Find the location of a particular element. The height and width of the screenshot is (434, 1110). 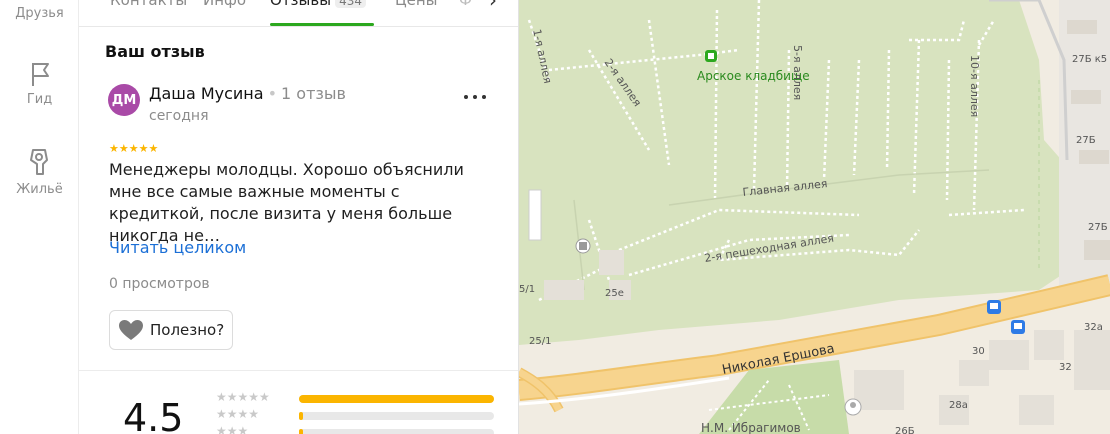

views-count: 0 просмотров is located at coordinates (159, 284).